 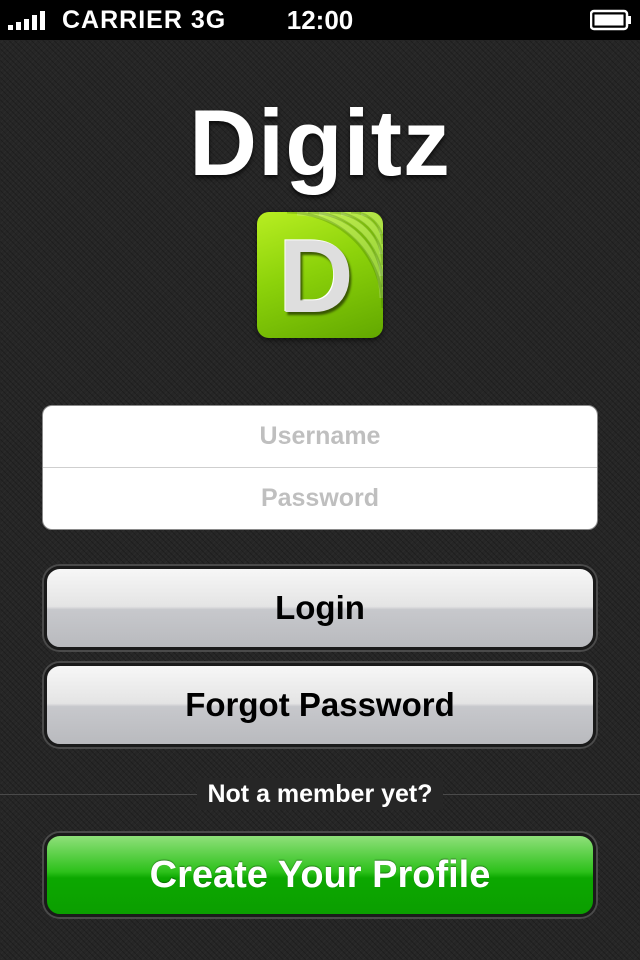 What do you see at coordinates (320, 608) in the screenshot?
I see `login-button: Login` at bounding box center [320, 608].